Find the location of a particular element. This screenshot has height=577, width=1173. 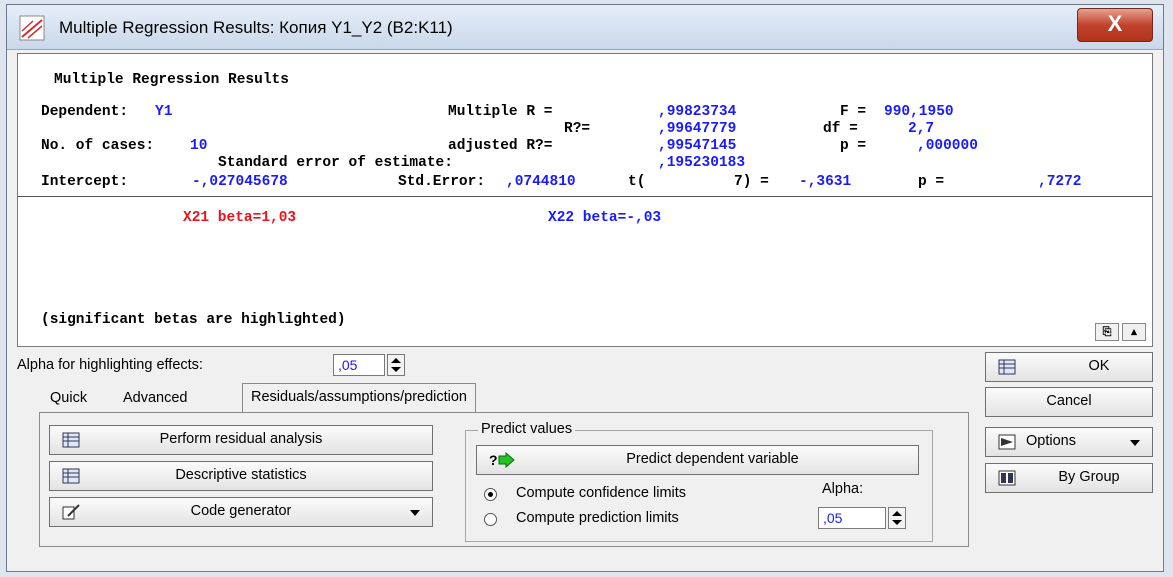

descriptive-statistics-button: Descriptive statistics is located at coordinates (241, 476).